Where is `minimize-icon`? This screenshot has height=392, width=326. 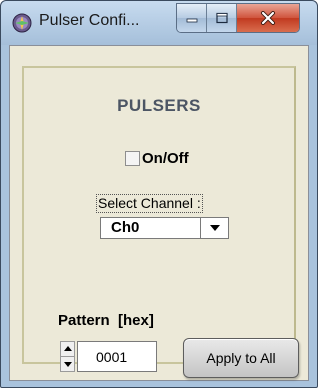 minimize-icon is located at coordinates (191, 20).